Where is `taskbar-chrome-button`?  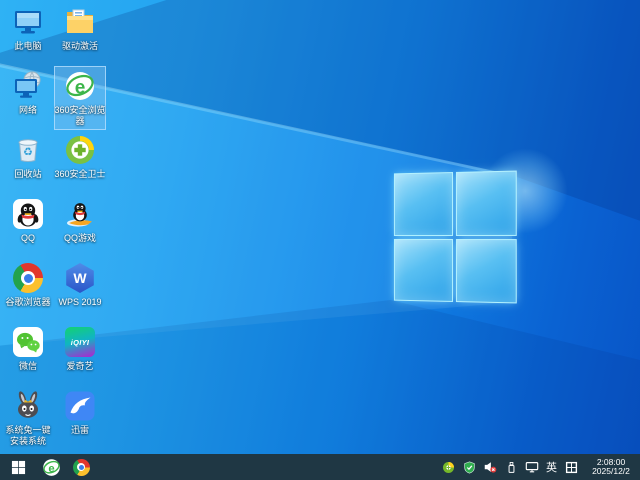
taskbar-chrome-button is located at coordinates (81, 467).